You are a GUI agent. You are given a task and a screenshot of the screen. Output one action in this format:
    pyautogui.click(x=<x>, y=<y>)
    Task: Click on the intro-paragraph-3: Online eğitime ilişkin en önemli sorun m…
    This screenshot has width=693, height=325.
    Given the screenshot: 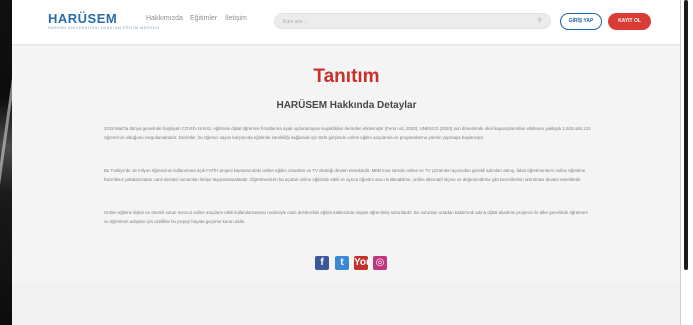 What is the action you would take?
    pyautogui.click(x=346, y=217)
    